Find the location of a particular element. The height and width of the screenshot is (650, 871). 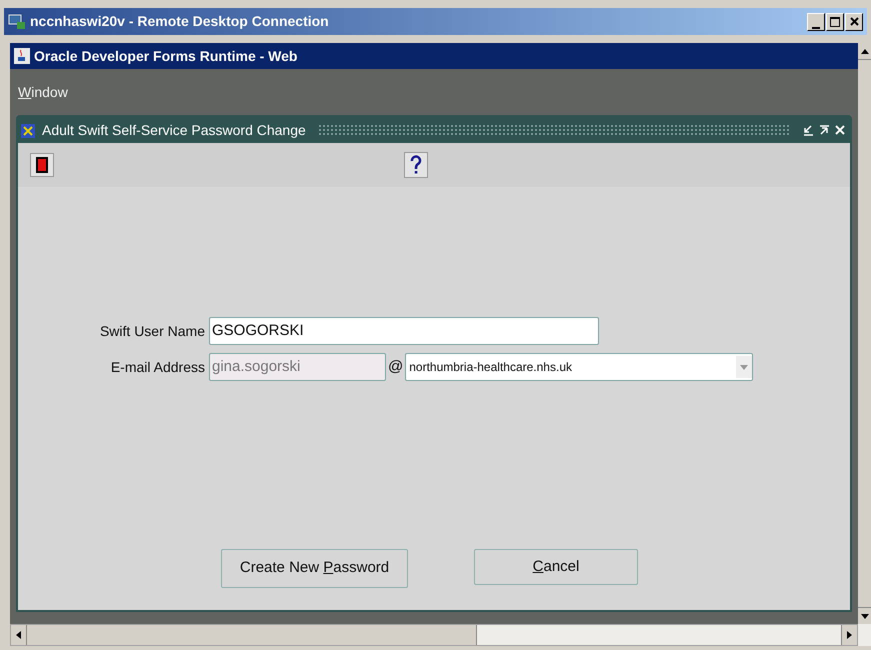

right-arrow-icon is located at coordinates (849, 635).